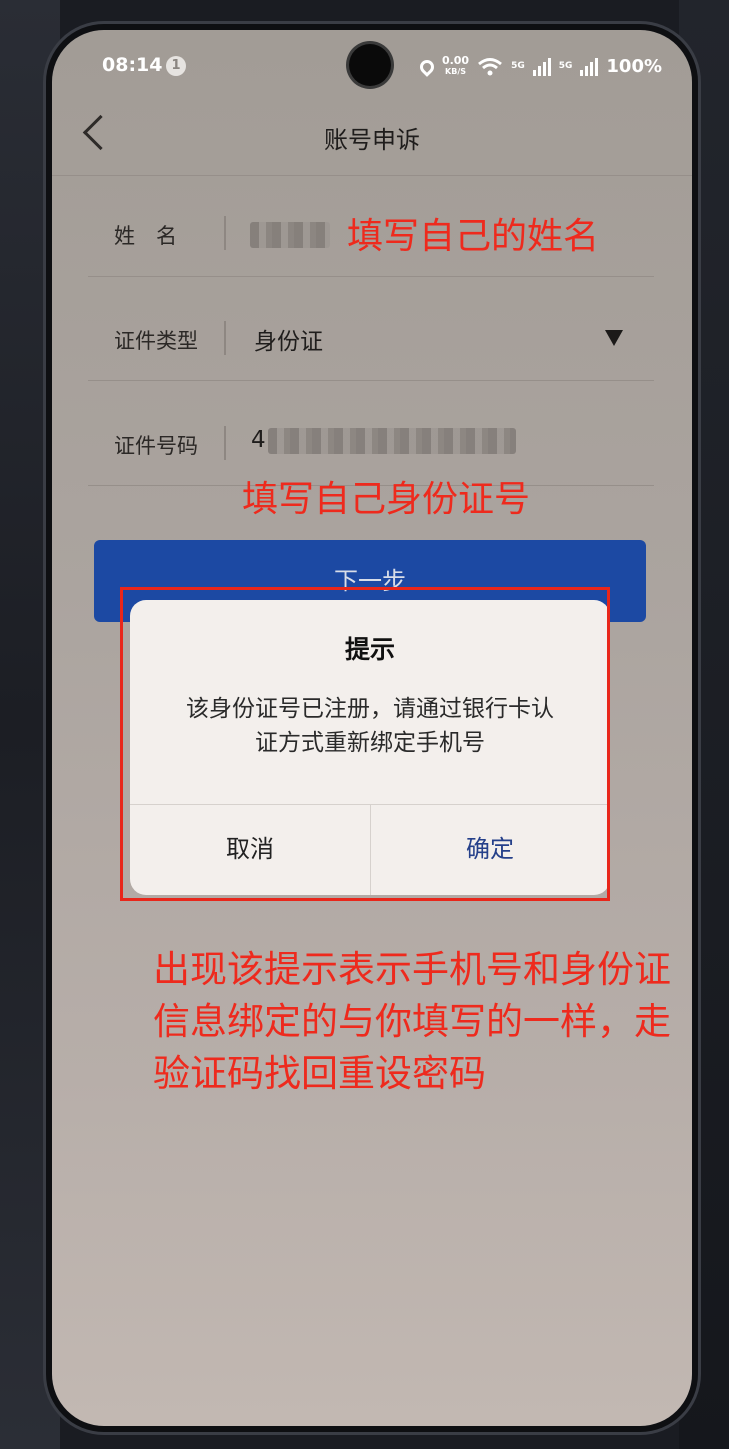 Image resolution: width=729 pixels, height=1449 pixels. I want to click on page-title: 账号申诉, so click(372, 140).